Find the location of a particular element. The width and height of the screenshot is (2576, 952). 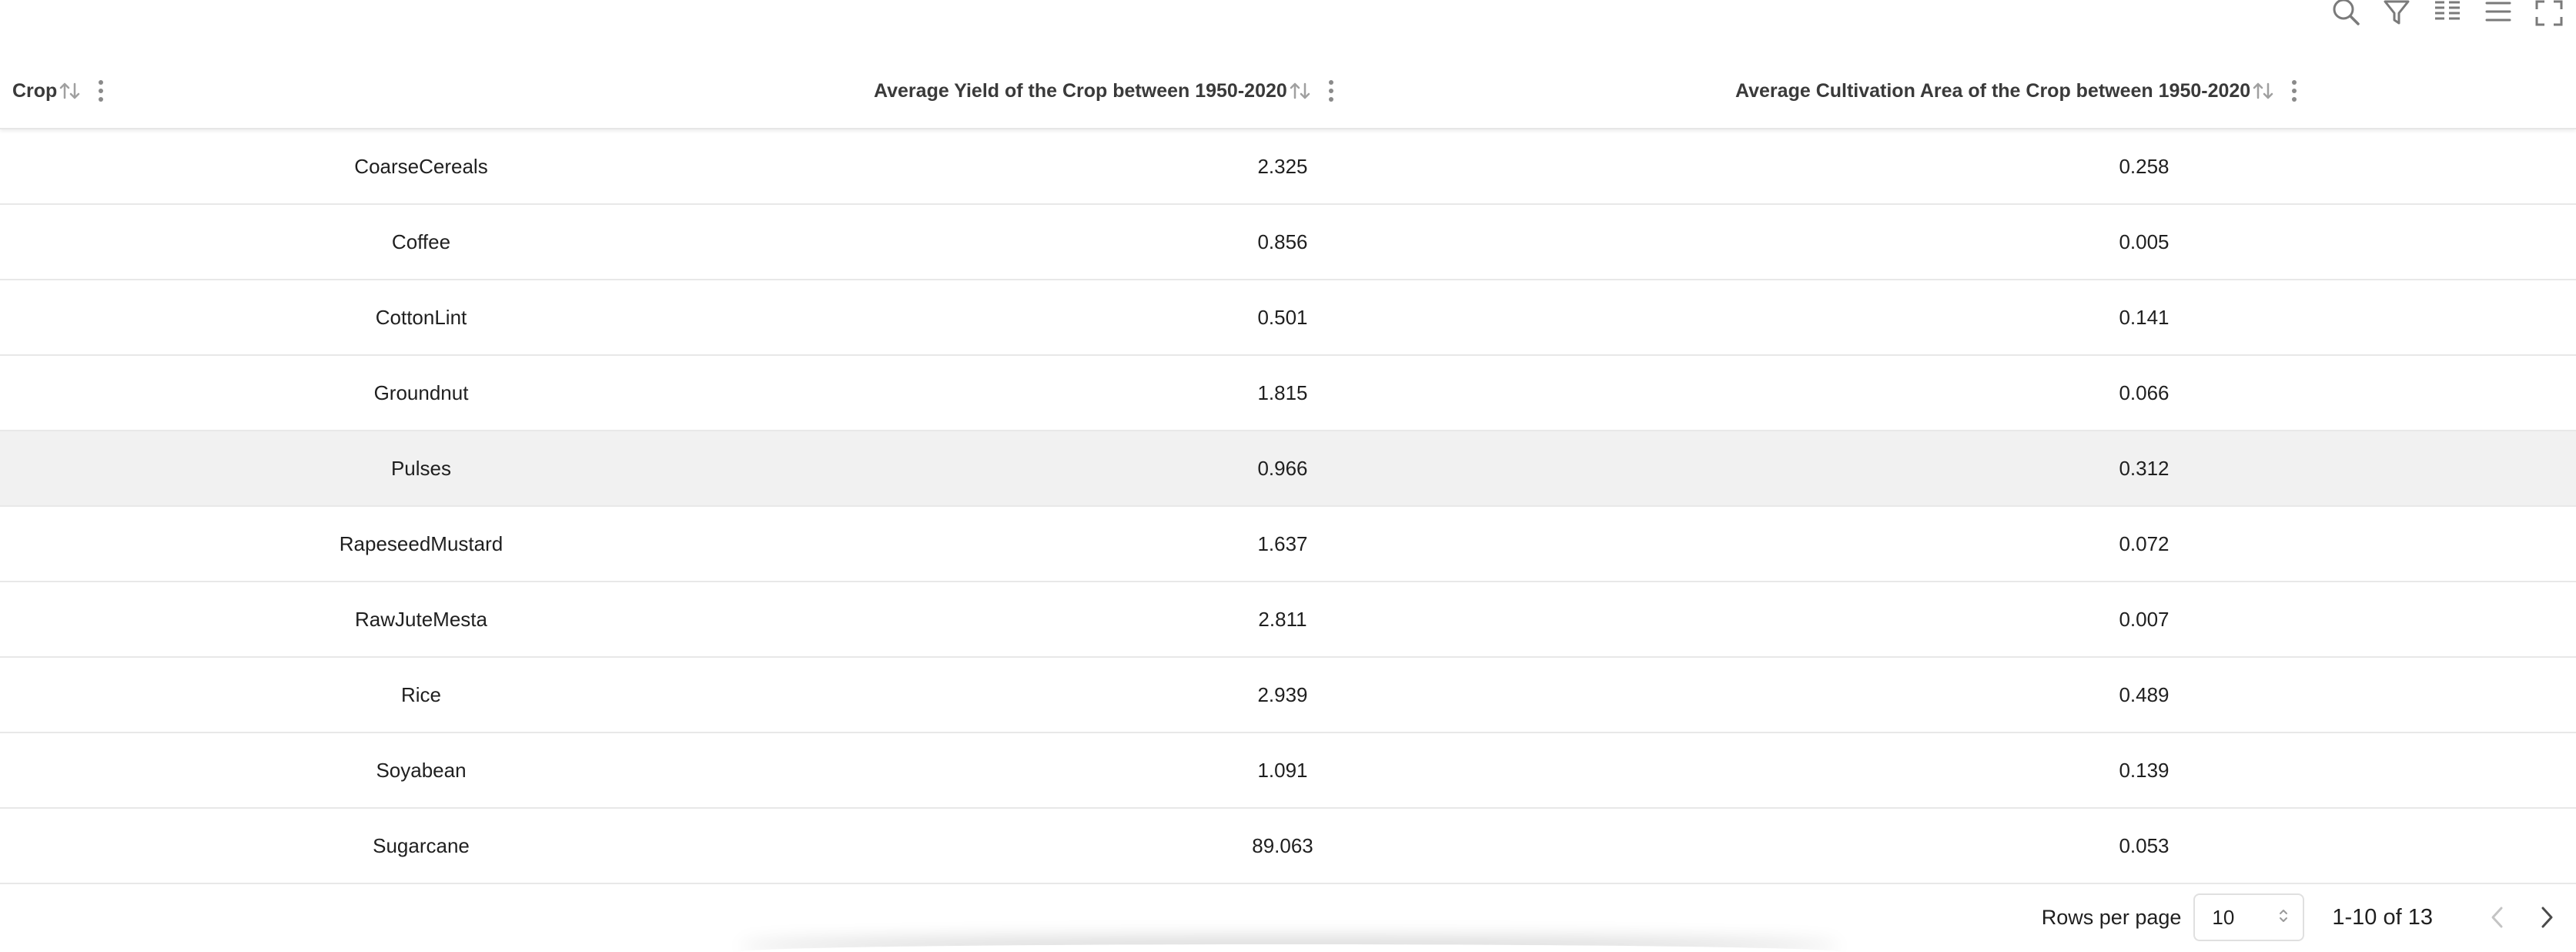

pagination-range: 1-10 of 13 is located at coordinates (2383, 917).